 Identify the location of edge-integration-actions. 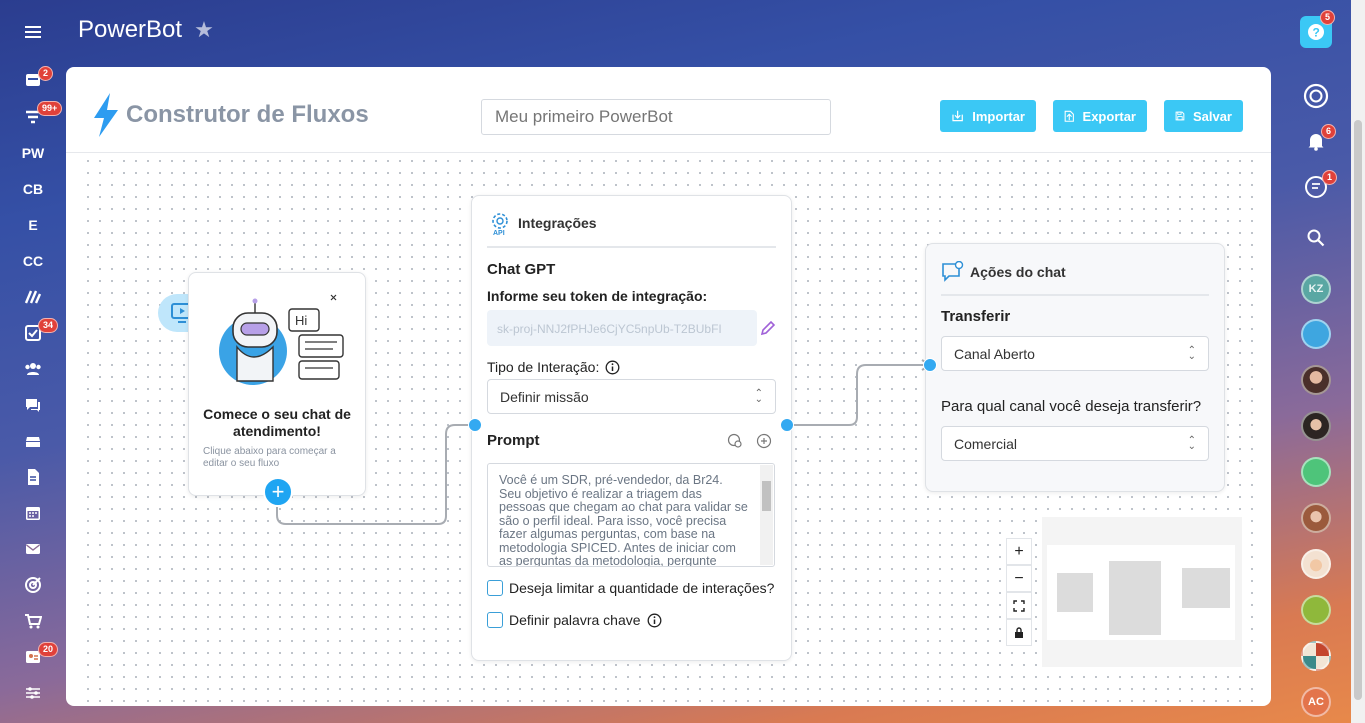
(858, 395).